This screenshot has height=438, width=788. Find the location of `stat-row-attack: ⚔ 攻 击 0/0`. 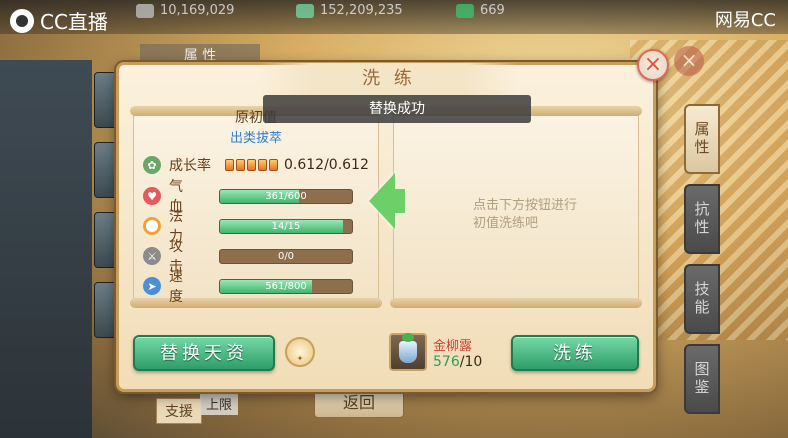

stat-row-attack: ⚔ 攻 击 0/0 is located at coordinates (248, 257).